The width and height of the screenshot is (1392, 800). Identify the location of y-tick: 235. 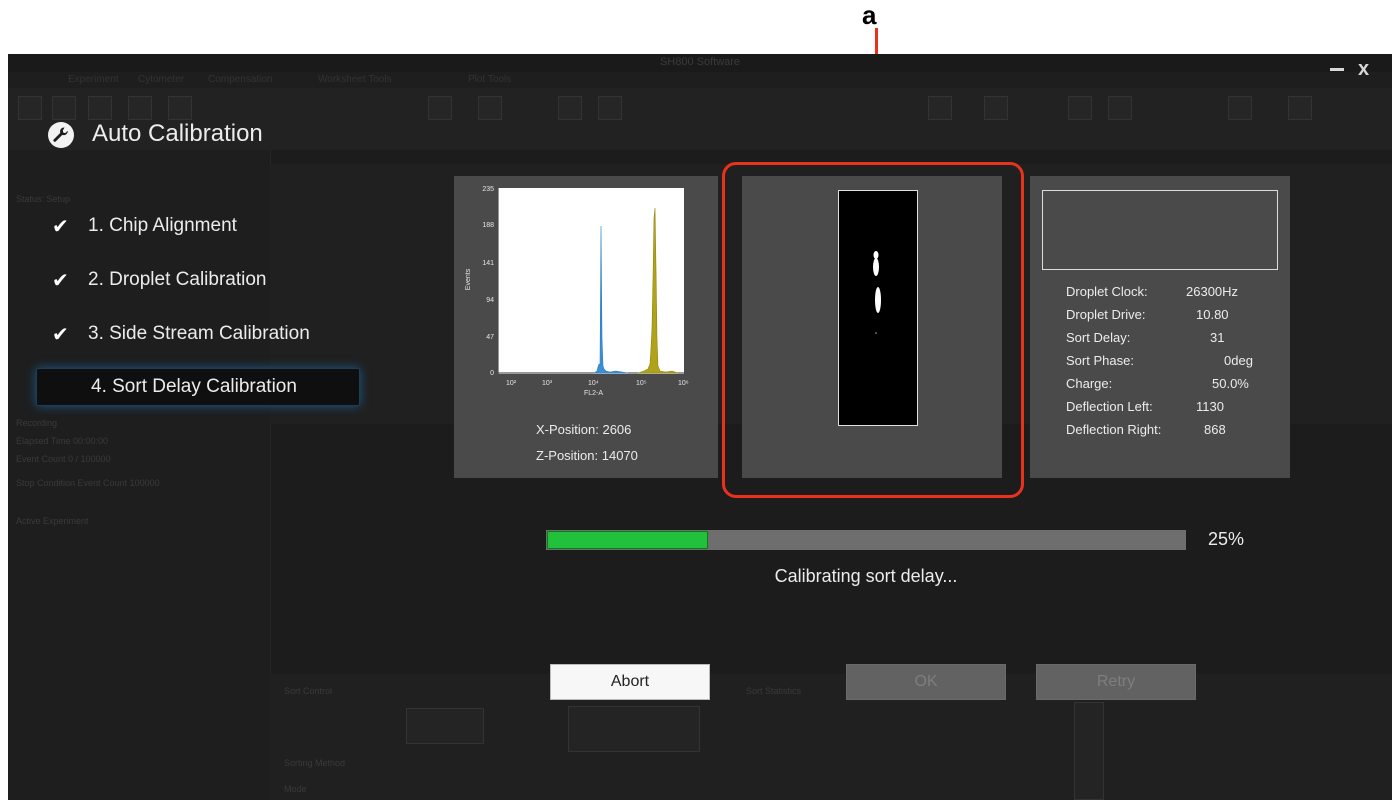
(488, 189).